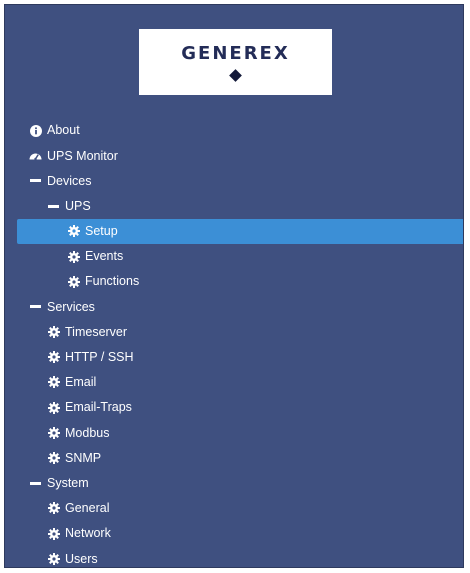 The image size is (470, 573). Describe the element at coordinates (234, 256) in the screenshot. I see `nav-item-events: Events` at that location.